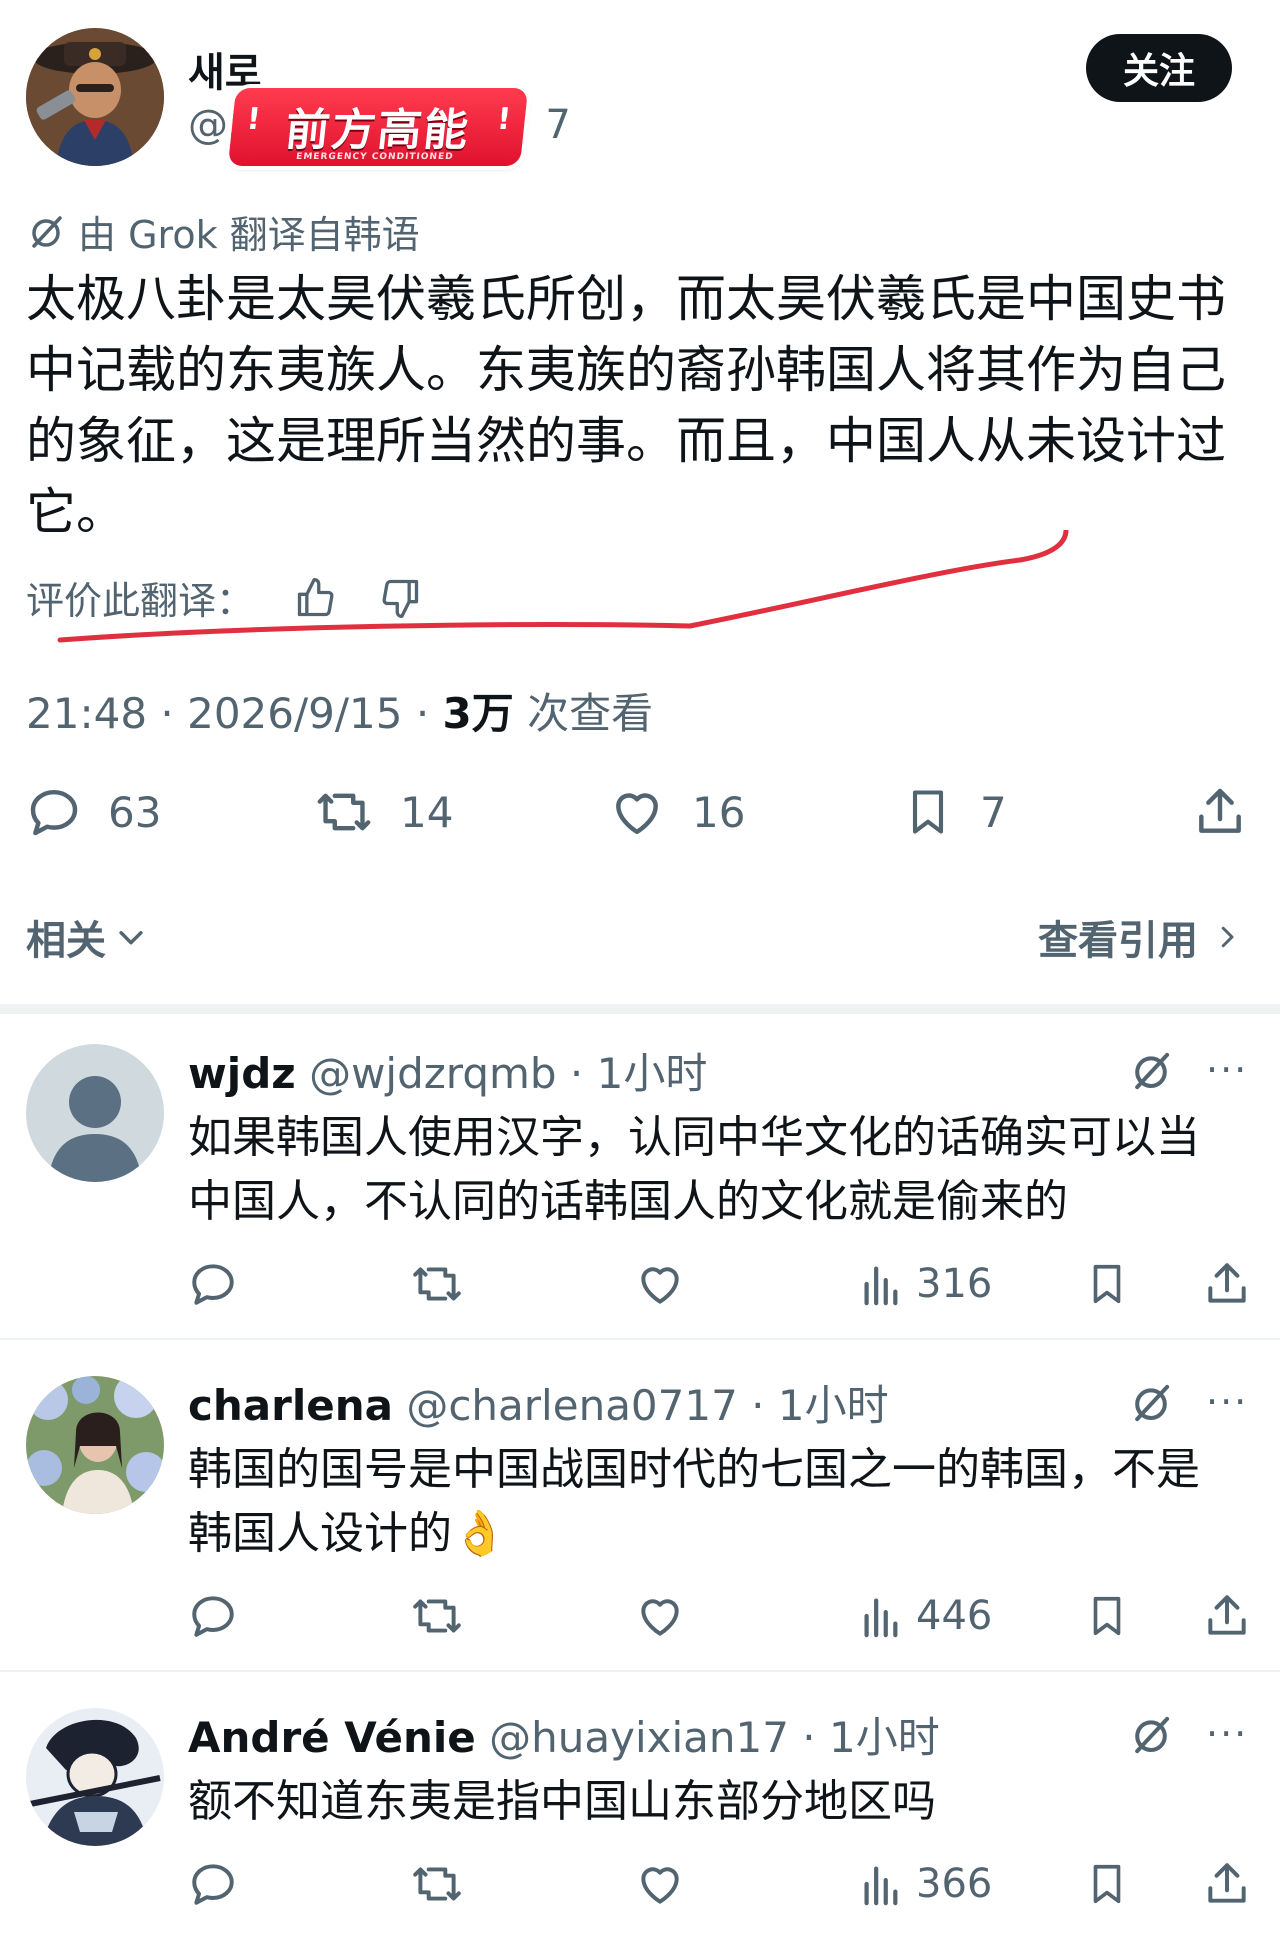 The image size is (1280, 1940). What do you see at coordinates (1159, 68) in the screenshot?
I see `follow-button: 关注` at bounding box center [1159, 68].